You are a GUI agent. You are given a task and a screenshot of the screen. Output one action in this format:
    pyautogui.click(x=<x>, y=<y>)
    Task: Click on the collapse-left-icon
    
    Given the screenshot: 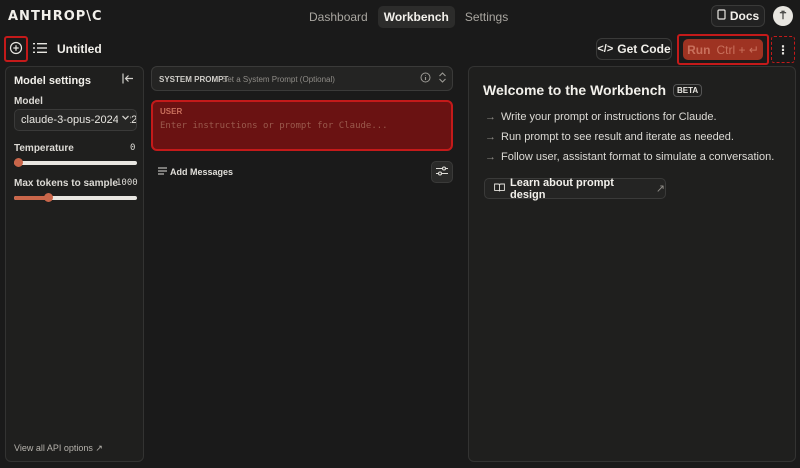 What is the action you would take?
    pyautogui.click(x=128, y=79)
    